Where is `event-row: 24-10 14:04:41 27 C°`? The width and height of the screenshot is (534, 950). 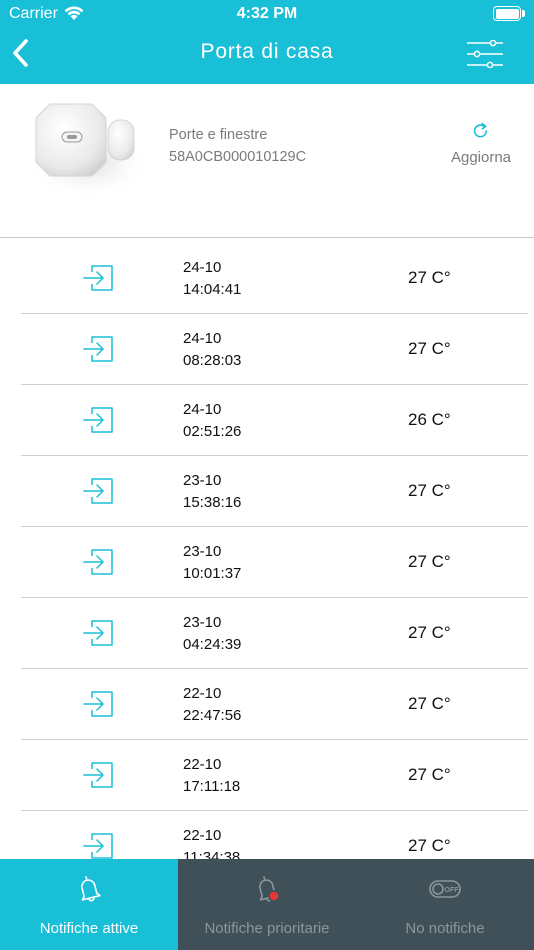 event-row: 24-10 14:04:41 27 C° is located at coordinates (274, 278).